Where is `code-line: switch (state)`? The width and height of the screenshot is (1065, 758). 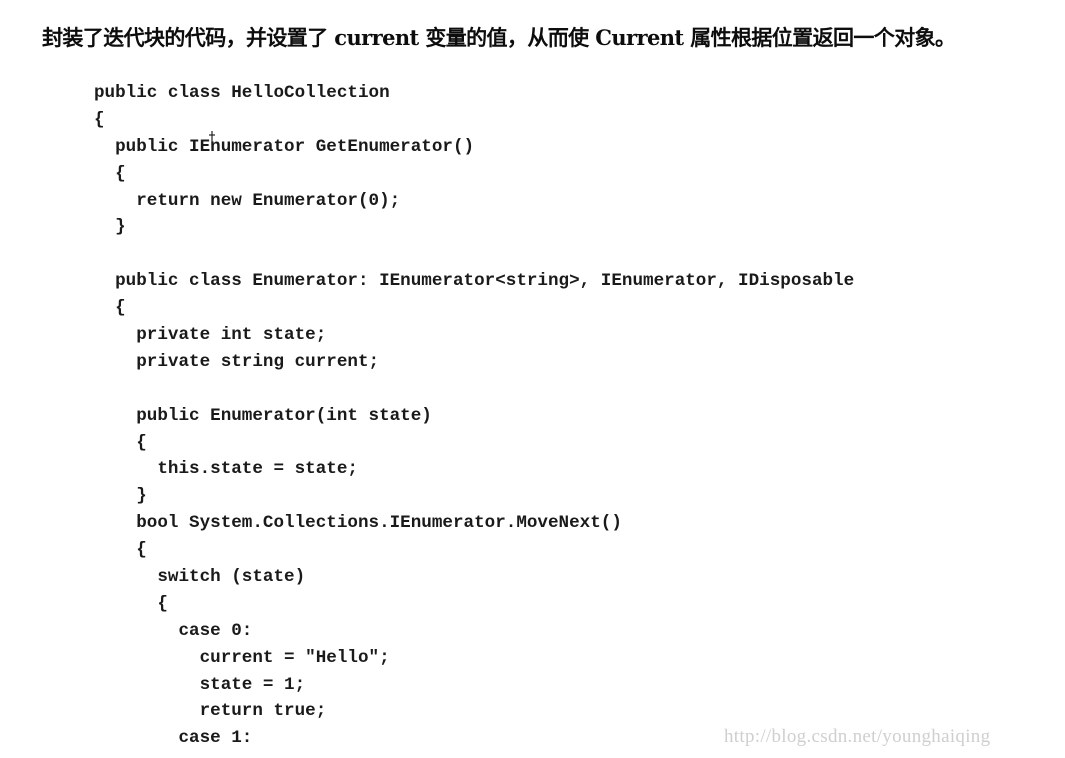 code-line: switch (state) is located at coordinates (200, 577).